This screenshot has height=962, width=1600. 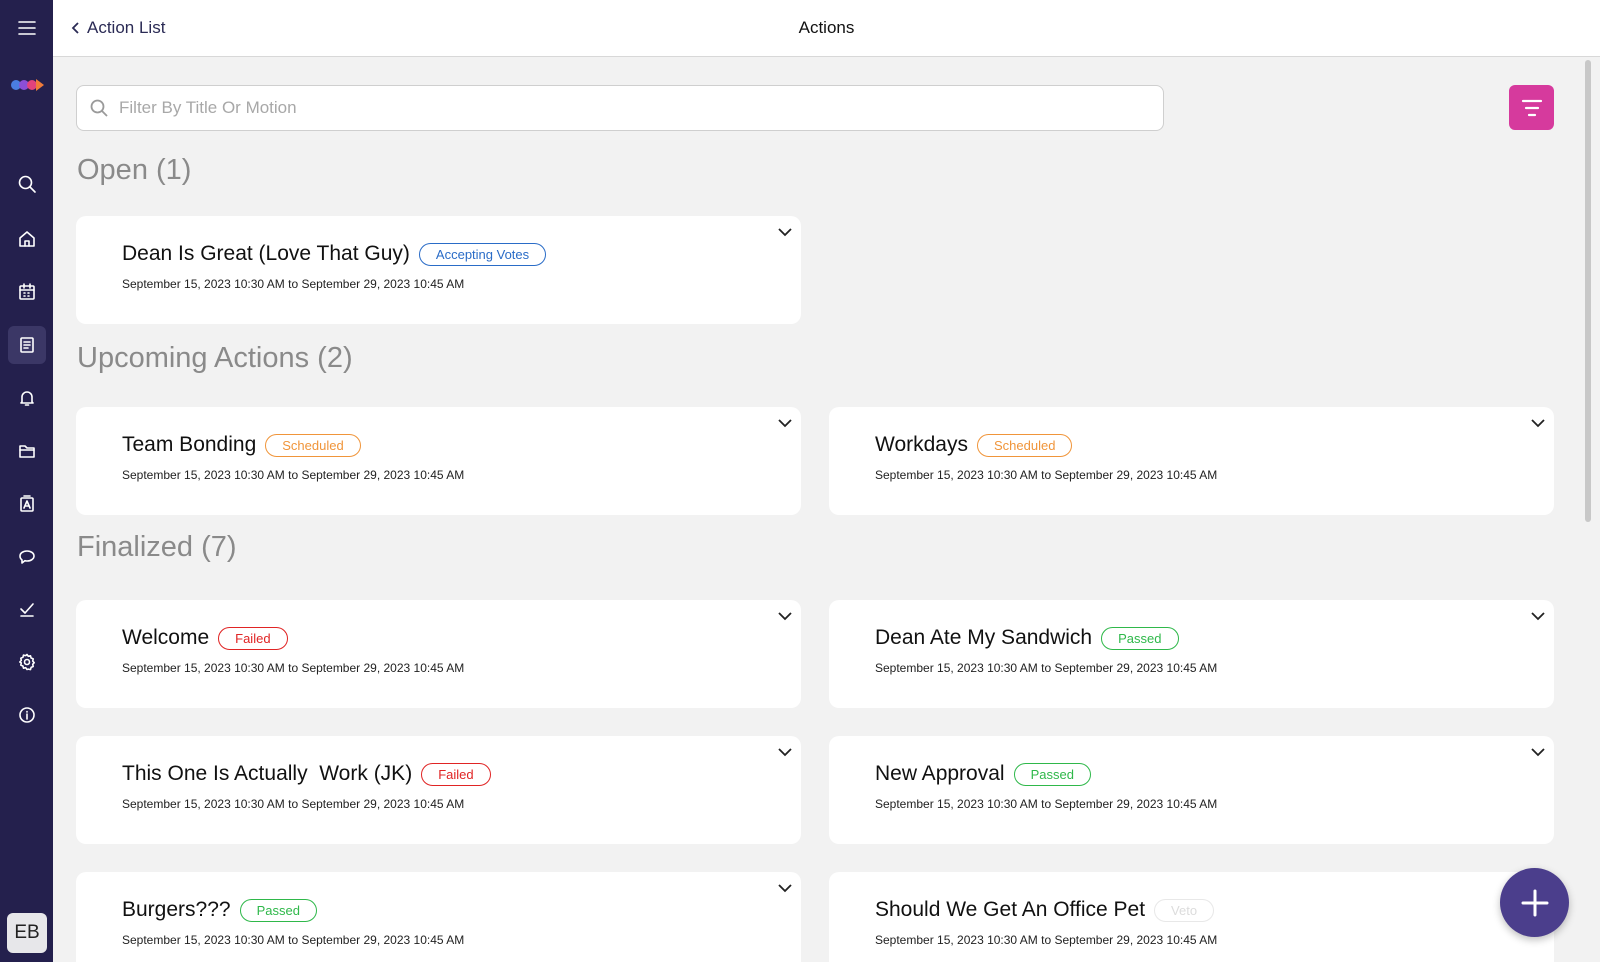 I want to click on logo-icon, so click(x=27, y=85).